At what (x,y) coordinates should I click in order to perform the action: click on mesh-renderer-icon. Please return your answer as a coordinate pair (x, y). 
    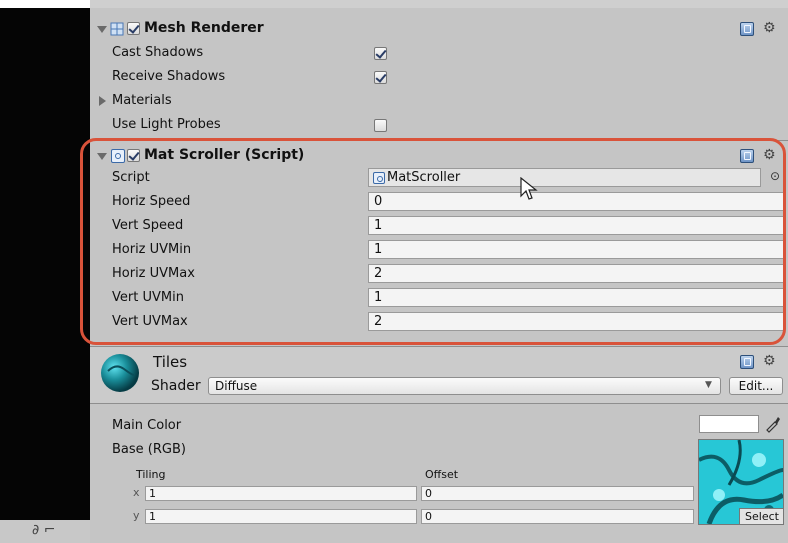
    Looking at the image, I should click on (117, 29).